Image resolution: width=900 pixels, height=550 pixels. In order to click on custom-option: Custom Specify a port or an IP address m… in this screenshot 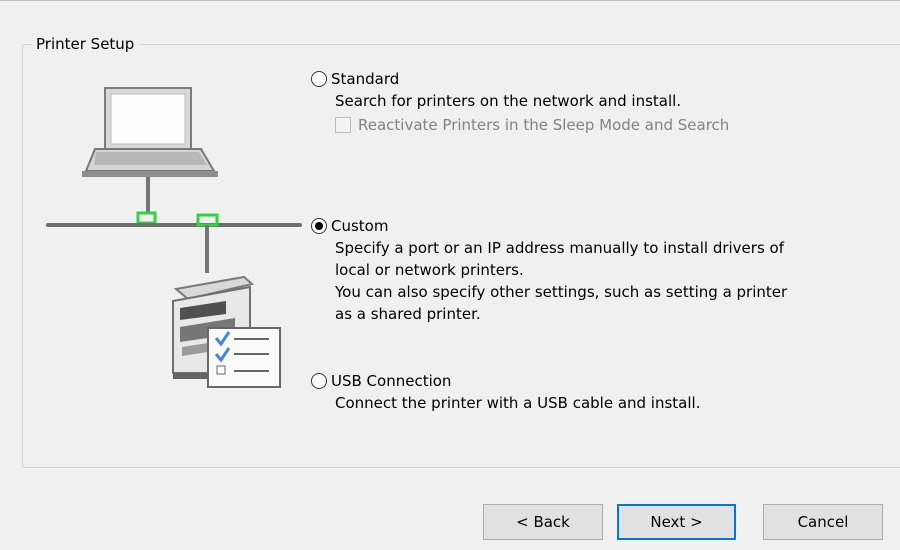, I will do `click(549, 270)`.